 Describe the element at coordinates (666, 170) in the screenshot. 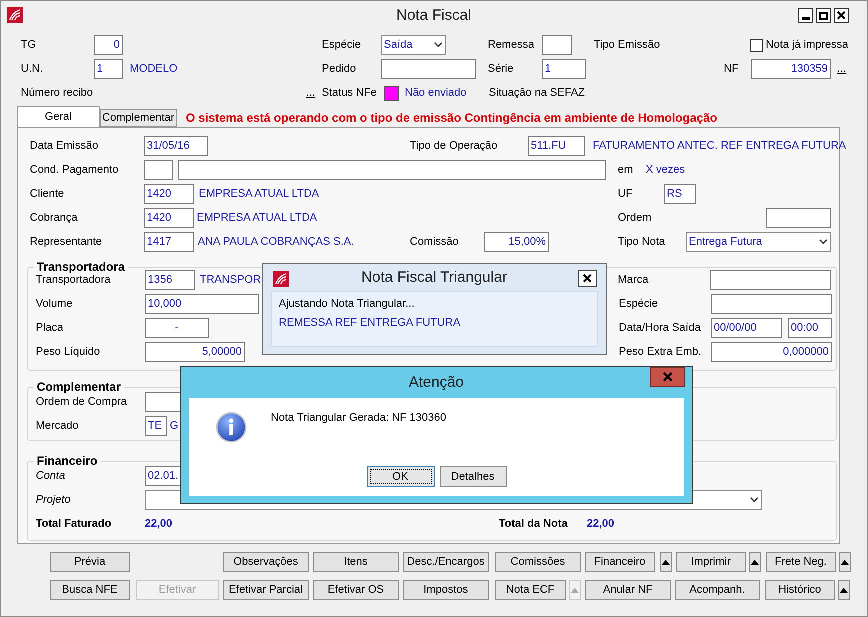

I see `installments-text: X vezes` at that location.